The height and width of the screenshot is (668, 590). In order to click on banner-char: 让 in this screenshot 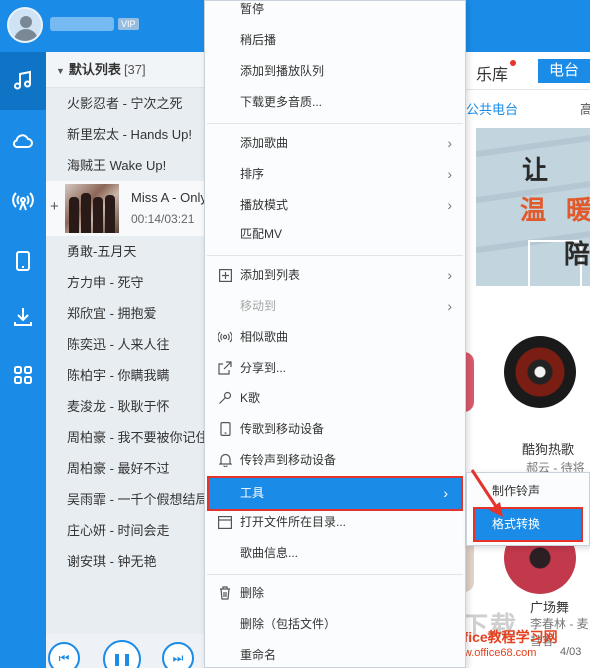, I will do `click(535, 171)`.